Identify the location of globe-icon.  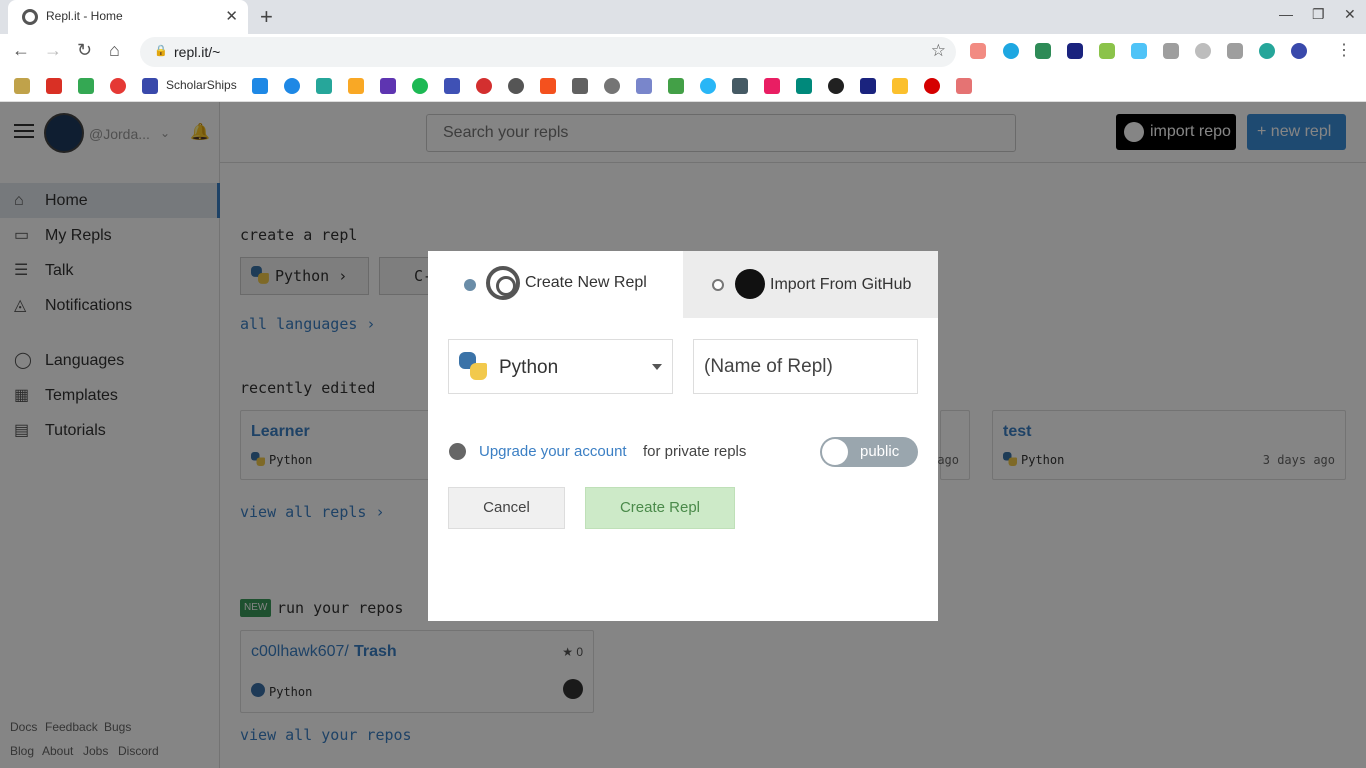
(457, 451).